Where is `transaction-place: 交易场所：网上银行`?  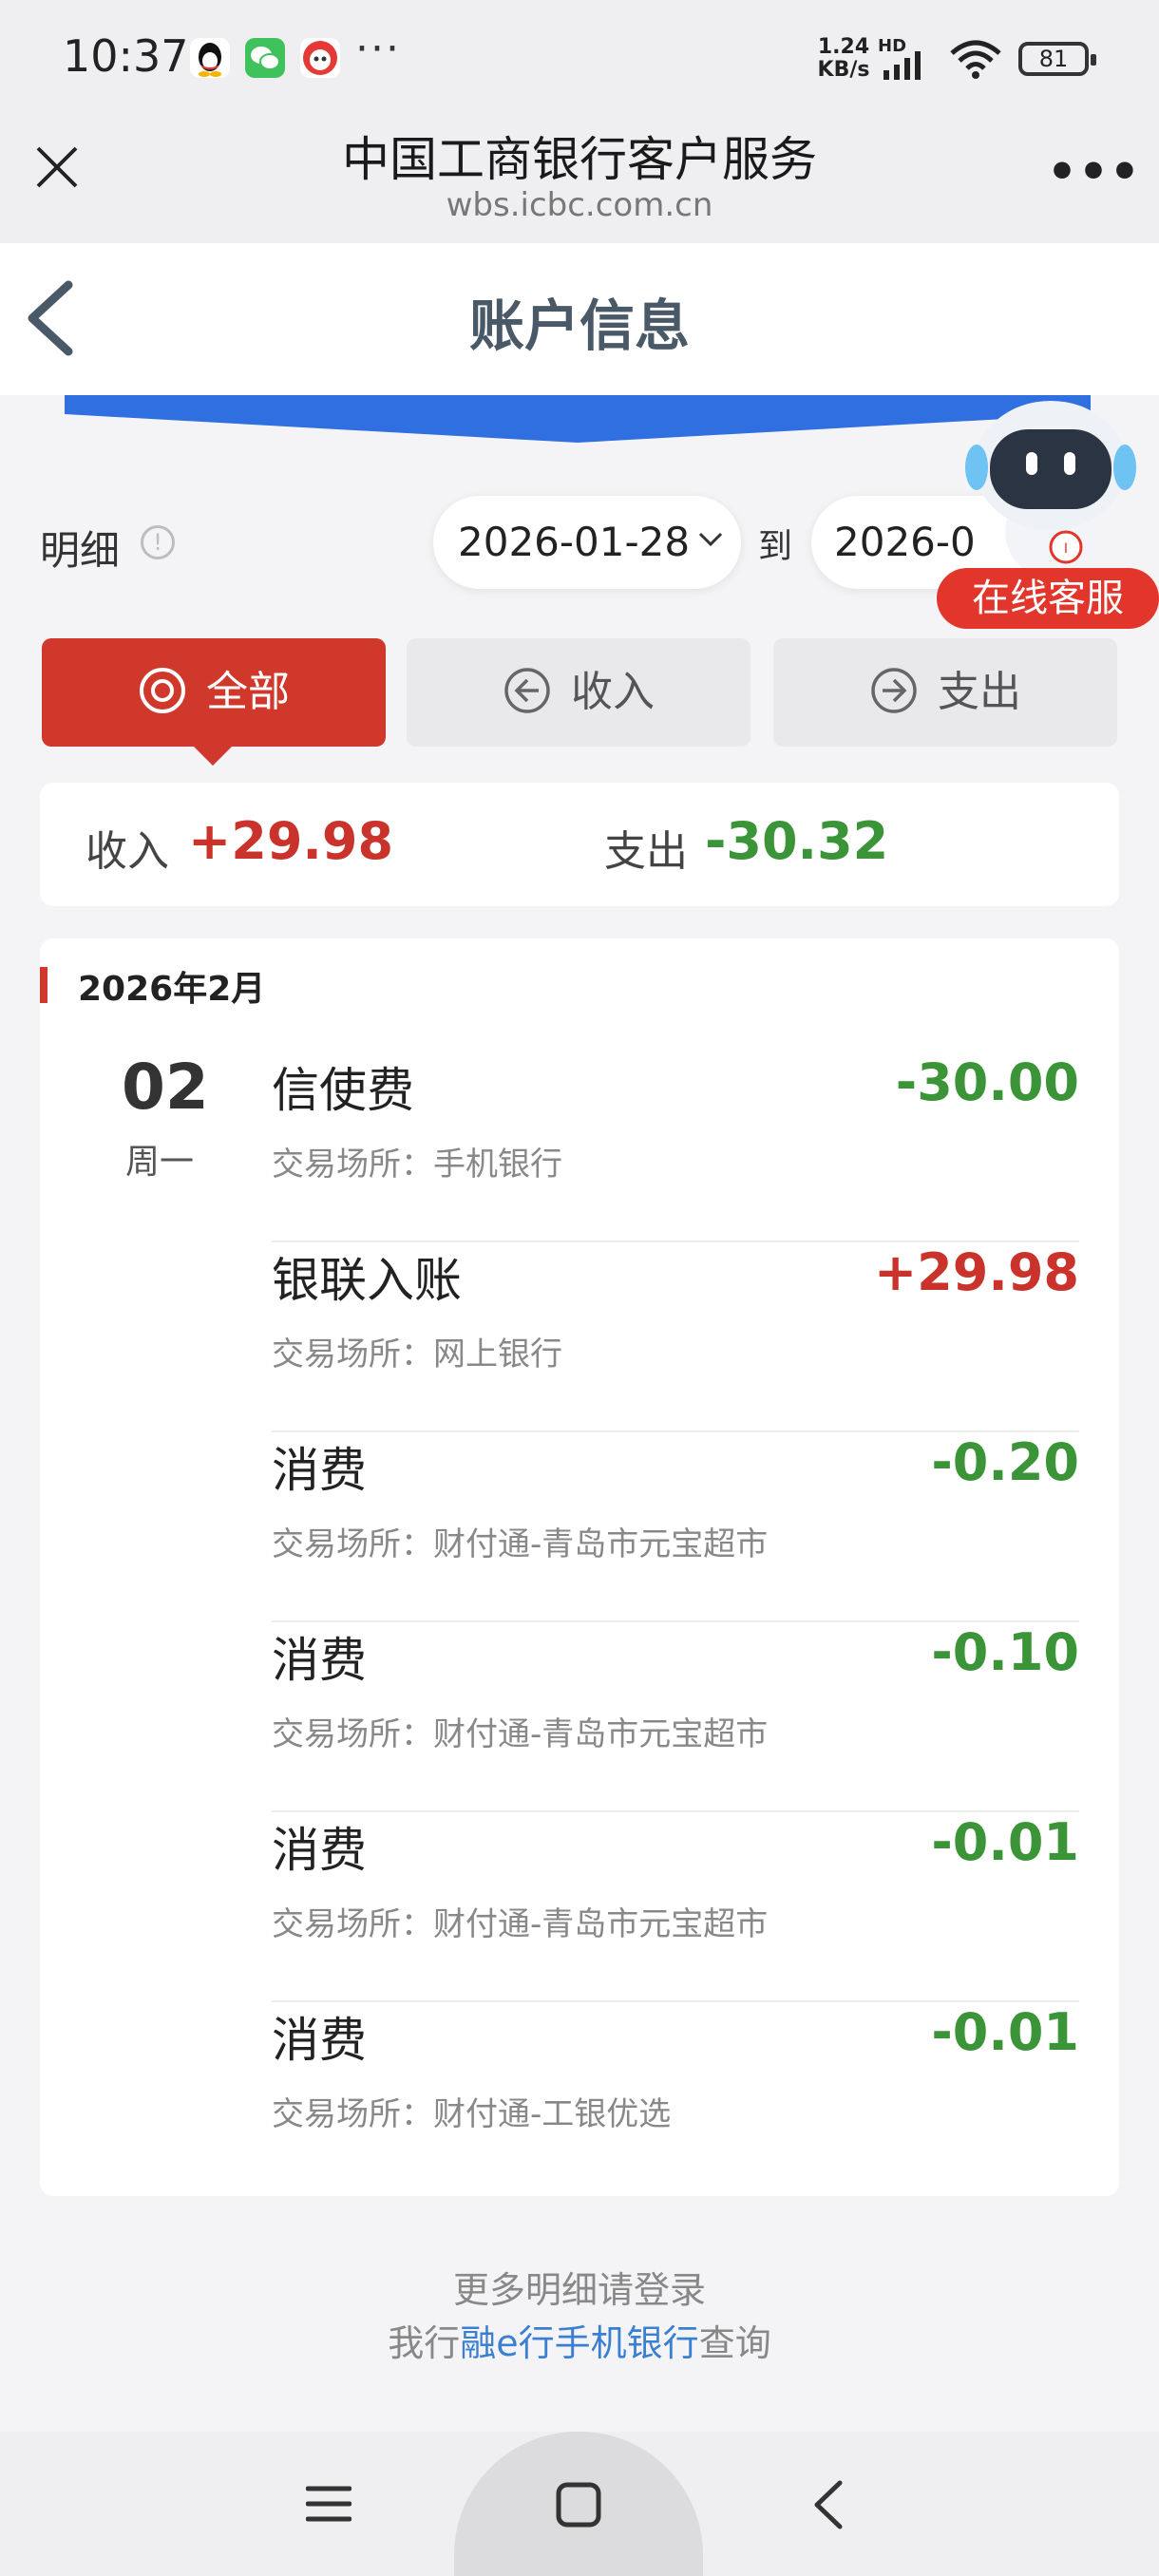
transaction-place: 交易场所：网上银行 is located at coordinates (417, 1354).